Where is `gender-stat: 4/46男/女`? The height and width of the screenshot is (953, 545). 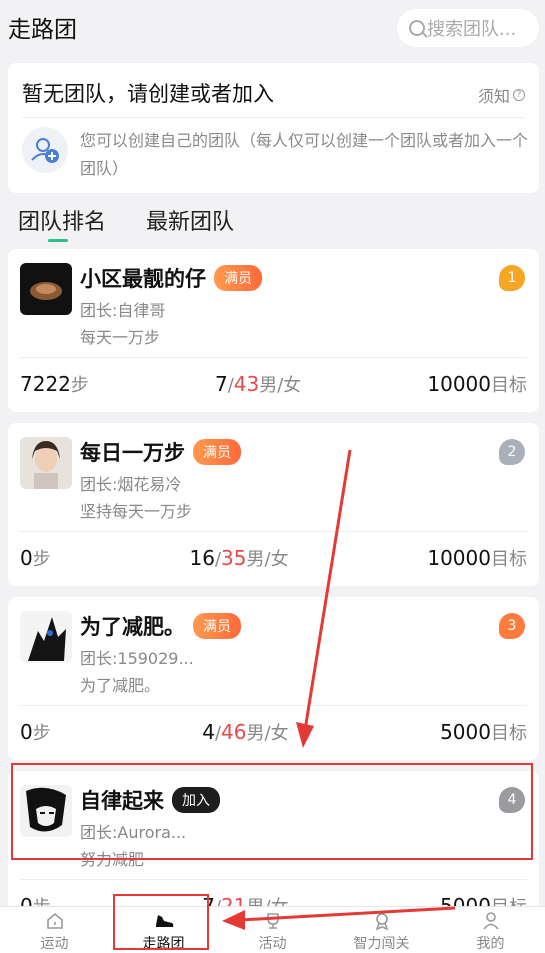 gender-stat: 4/46男/女 is located at coordinates (245, 732).